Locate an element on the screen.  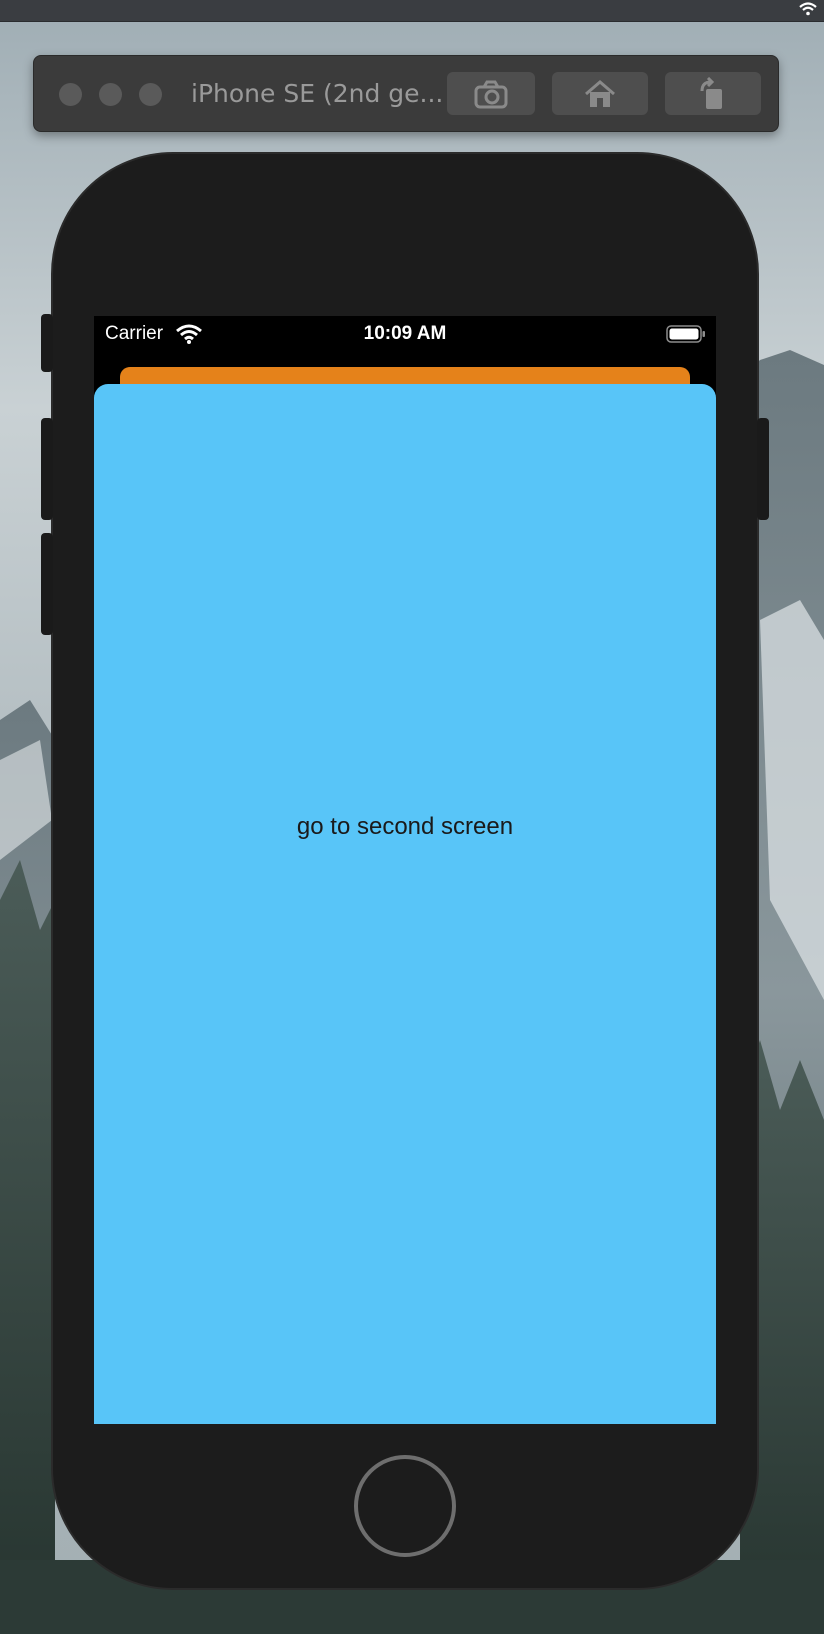
minimize-window-button is located at coordinates (110, 94).